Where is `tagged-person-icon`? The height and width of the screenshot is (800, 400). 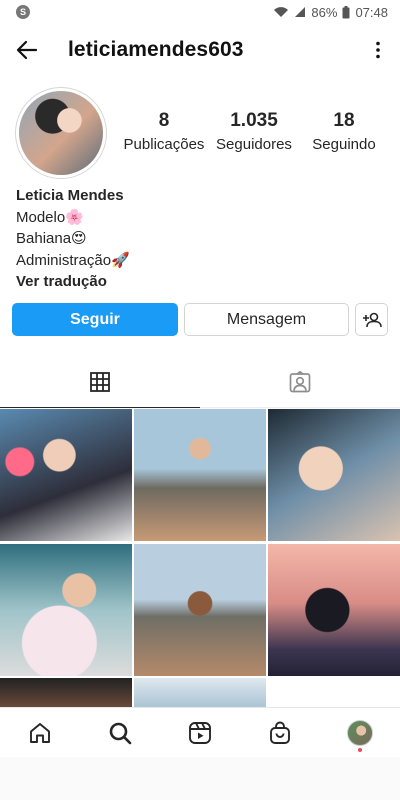 tagged-person-icon is located at coordinates (300, 381).